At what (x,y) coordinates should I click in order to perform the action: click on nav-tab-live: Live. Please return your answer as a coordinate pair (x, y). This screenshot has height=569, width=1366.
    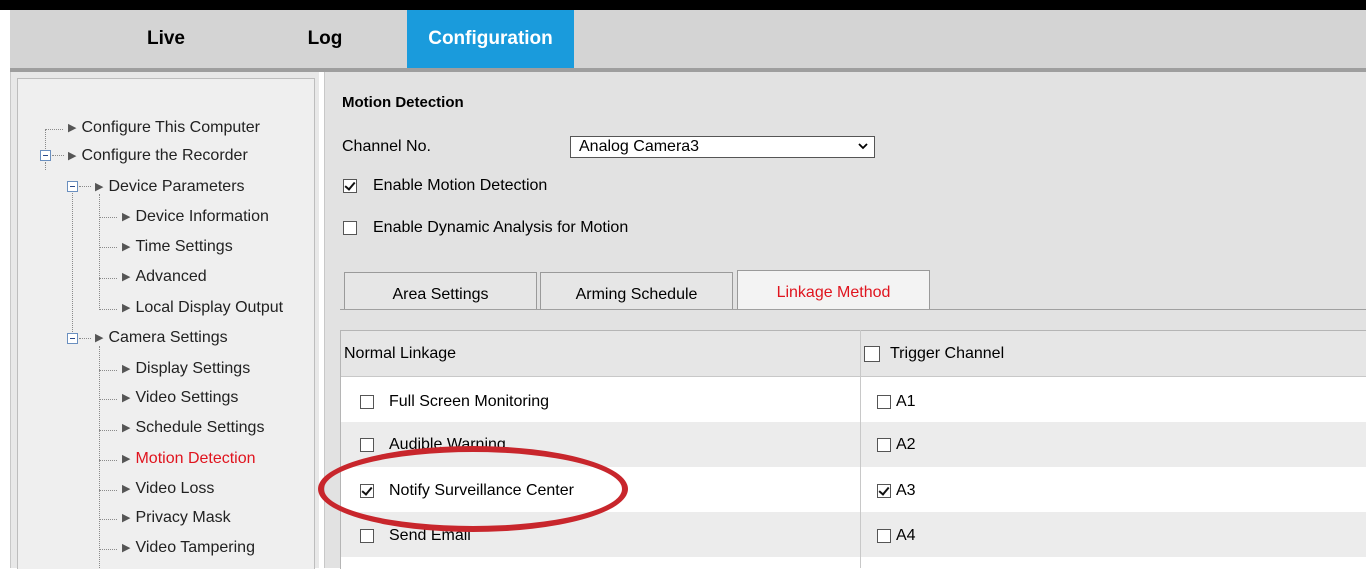
    Looking at the image, I should click on (166, 39).